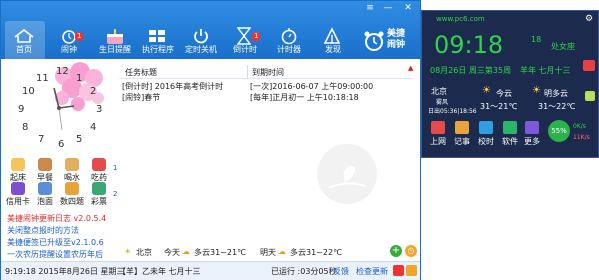 The height and width of the screenshot is (280, 599). What do you see at coordinates (341, 271) in the screenshot?
I see `feedback-link: 反馈` at bounding box center [341, 271].